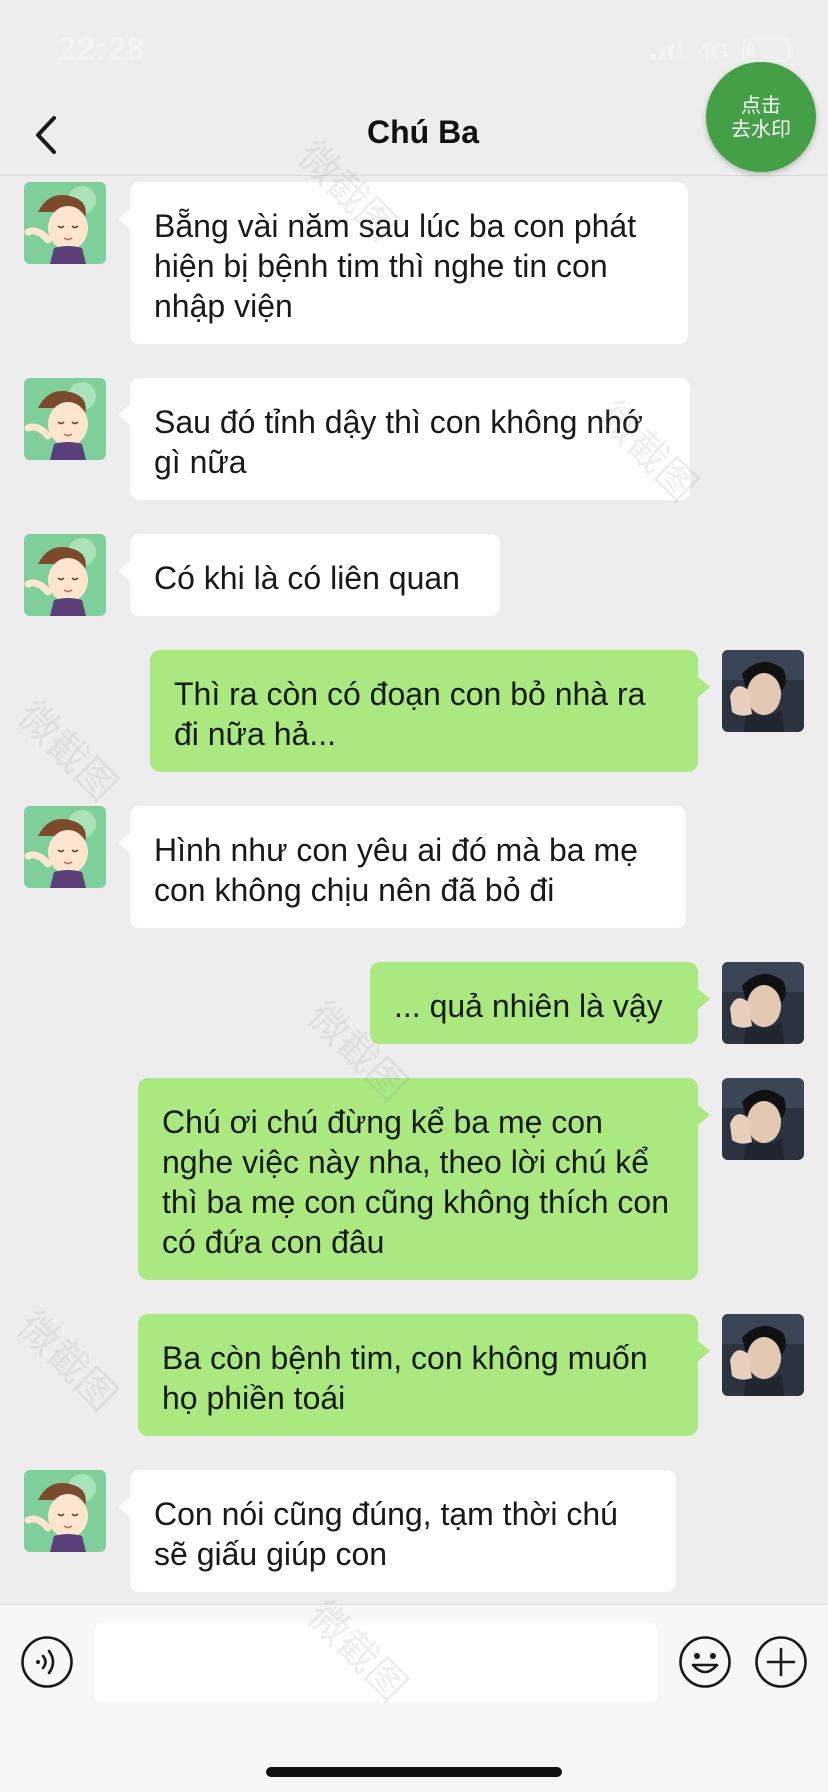 Image resolution: width=828 pixels, height=1792 pixels. I want to click on emoji-icon, so click(705, 1662).